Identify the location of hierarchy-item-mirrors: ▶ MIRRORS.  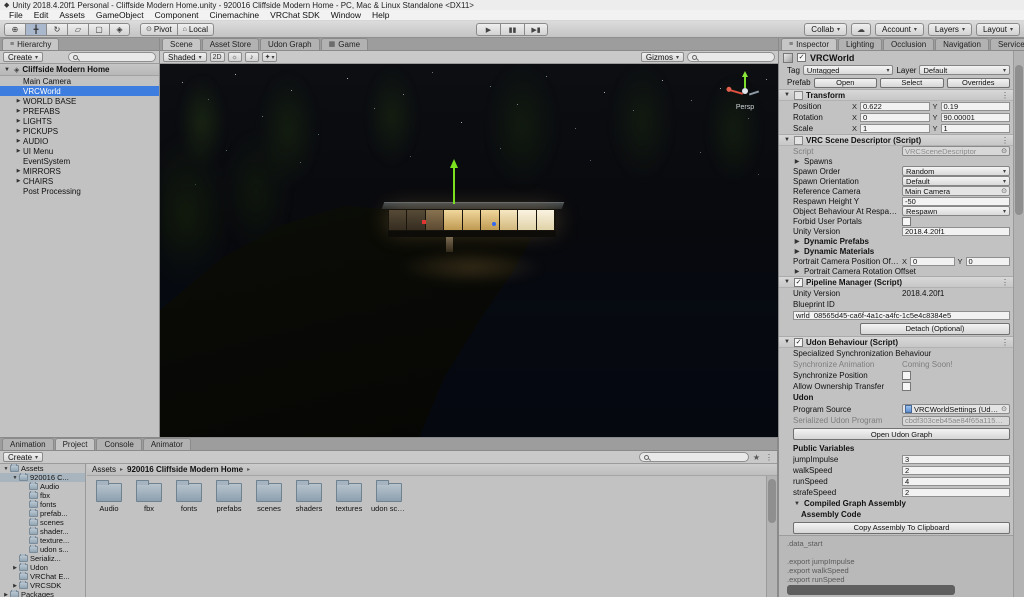
(79, 171).